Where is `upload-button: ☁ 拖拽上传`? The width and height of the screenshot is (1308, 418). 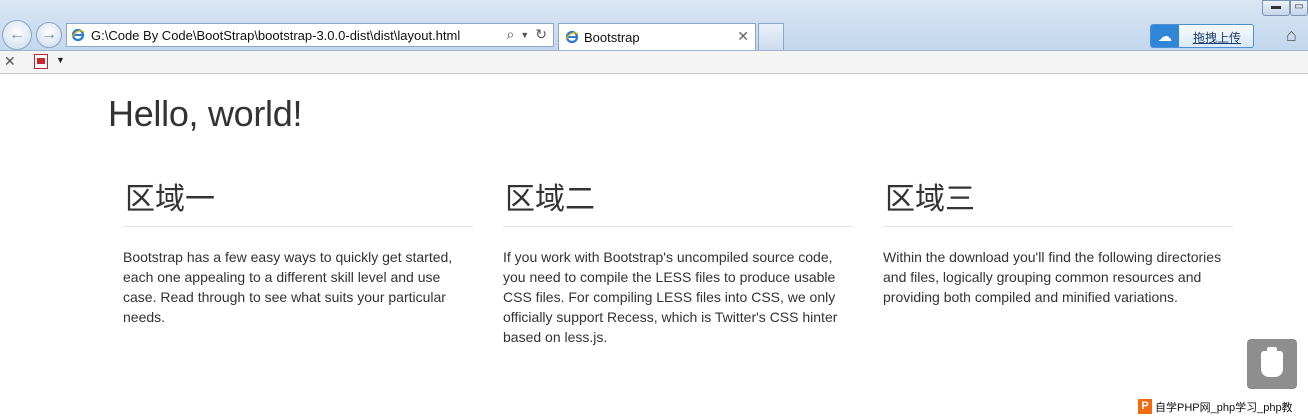
upload-button: ☁ 拖拽上传 is located at coordinates (1202, 36).